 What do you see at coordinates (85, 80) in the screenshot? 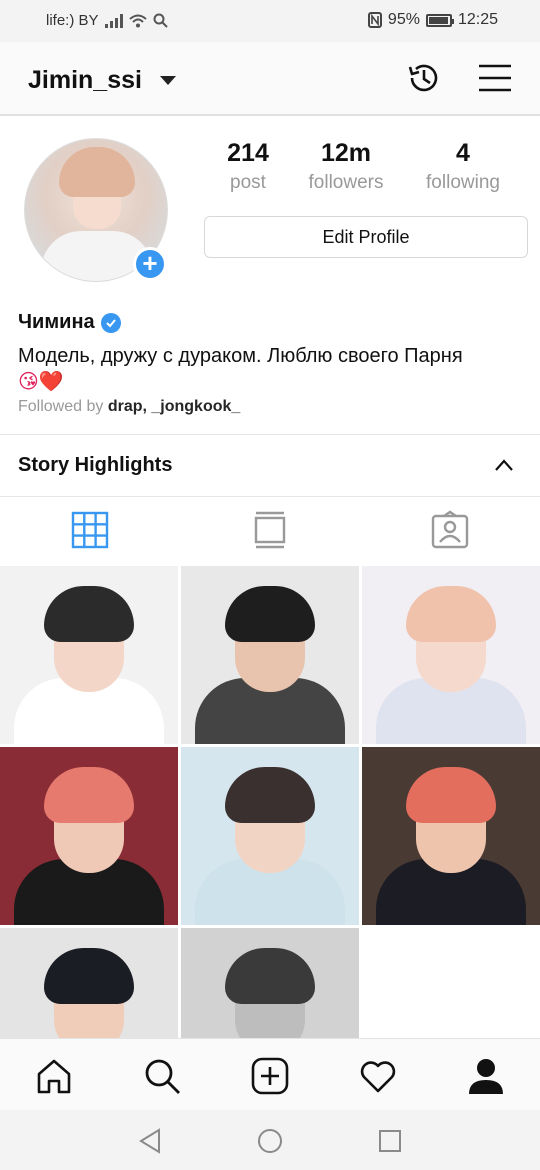
I see `username-switcher: Jimin_ssi` at bounding box center [85, 80].